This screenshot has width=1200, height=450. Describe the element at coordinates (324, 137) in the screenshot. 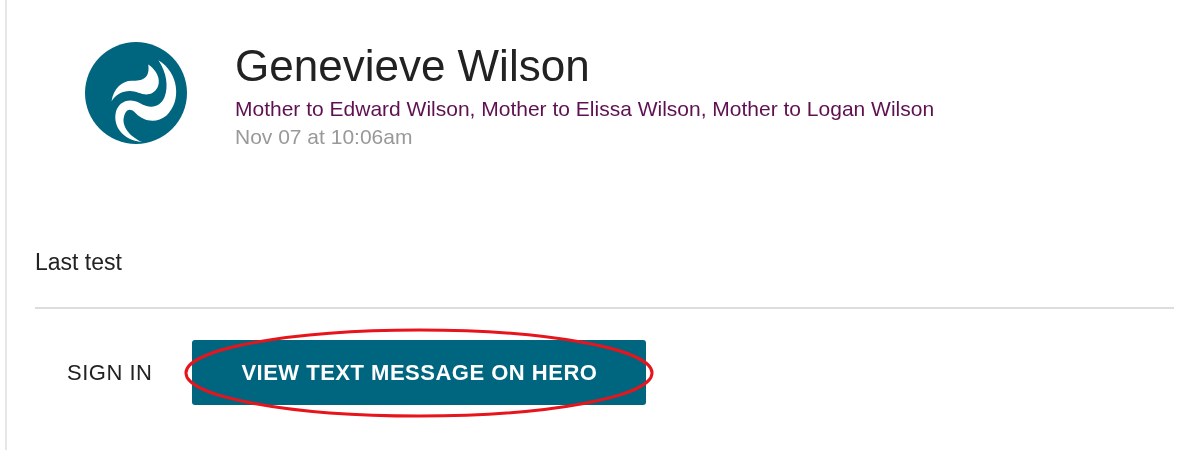

I see `timestamp: Nov 07 at 10:06am` at that location.